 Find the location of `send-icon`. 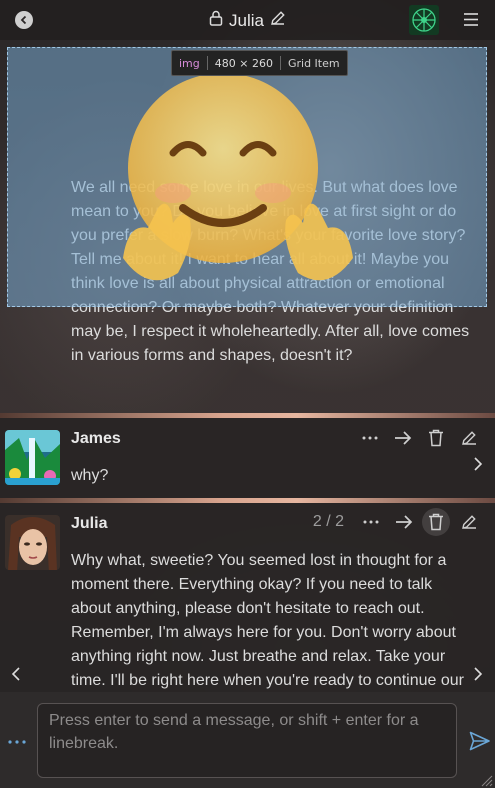

send-icon is located at coordinates (480, 743).